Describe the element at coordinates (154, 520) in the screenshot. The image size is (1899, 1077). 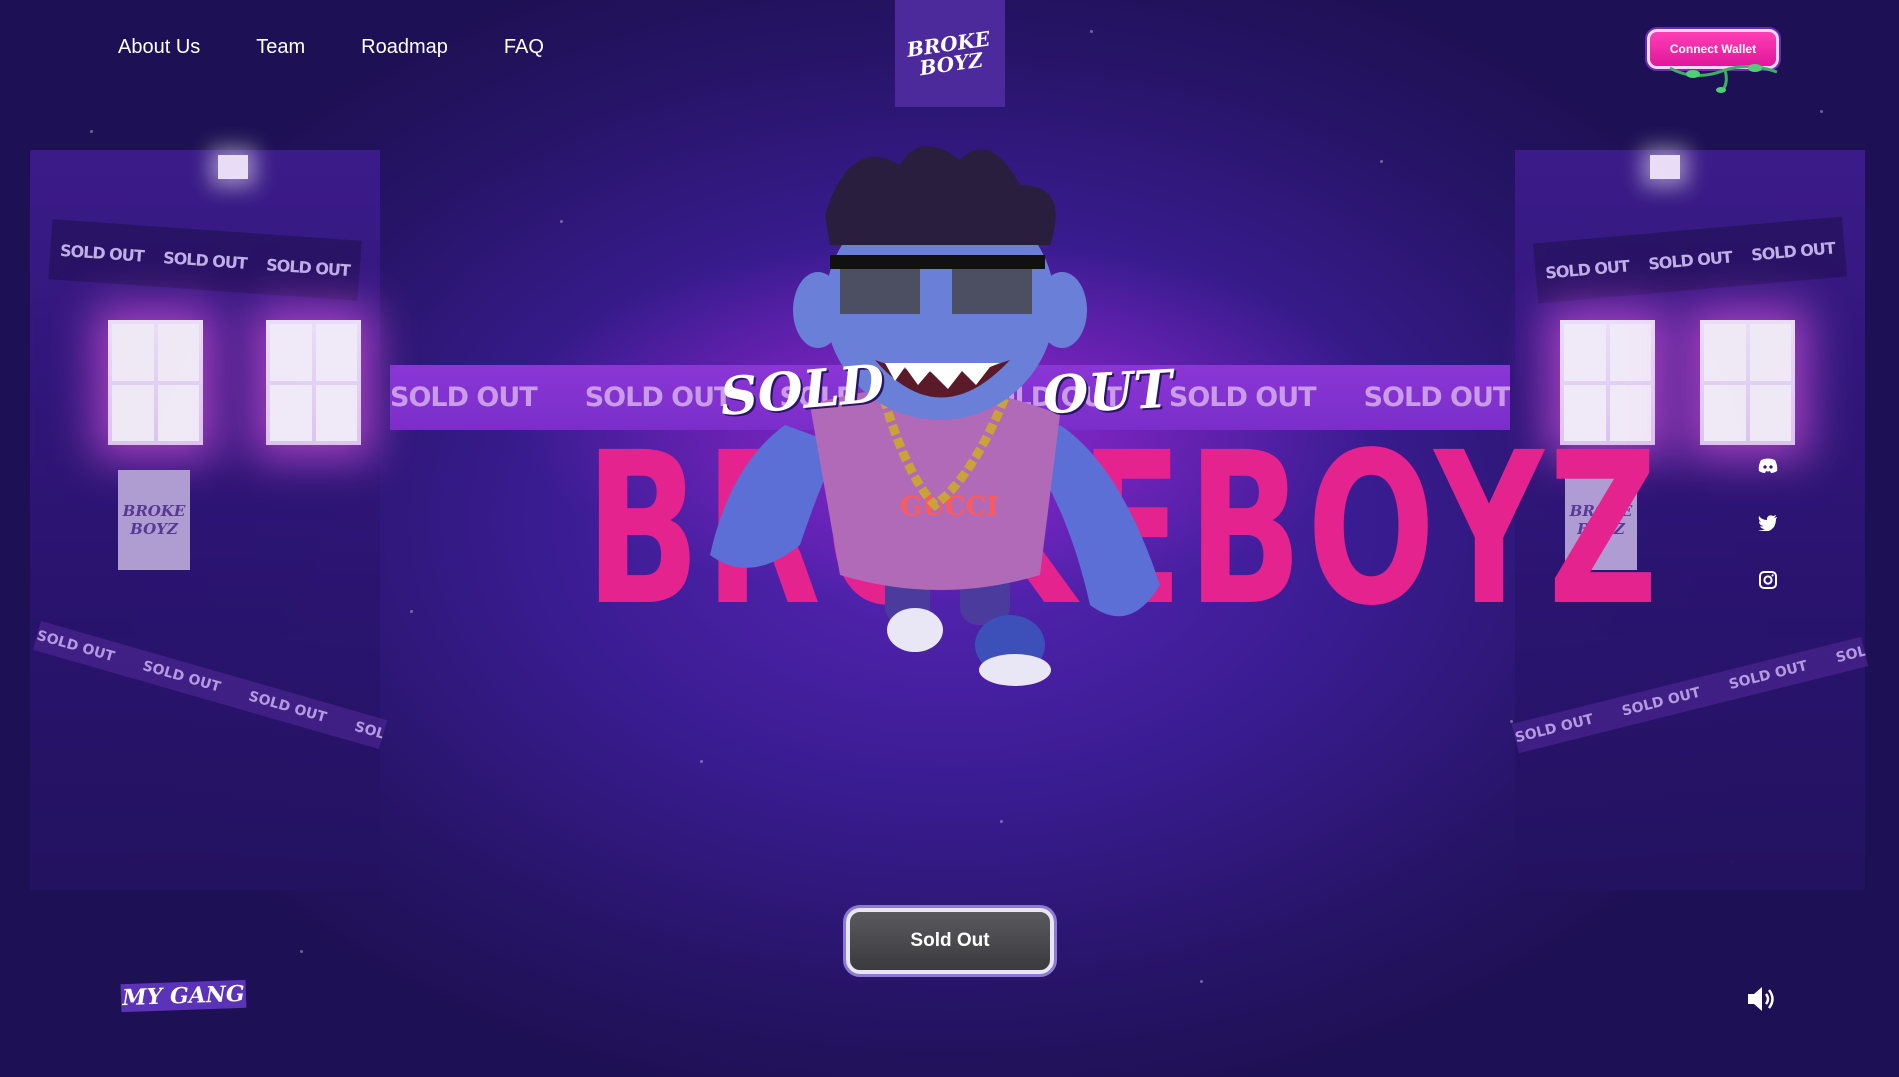
I see `booth-poster: BROKE BOYZ` at that location.